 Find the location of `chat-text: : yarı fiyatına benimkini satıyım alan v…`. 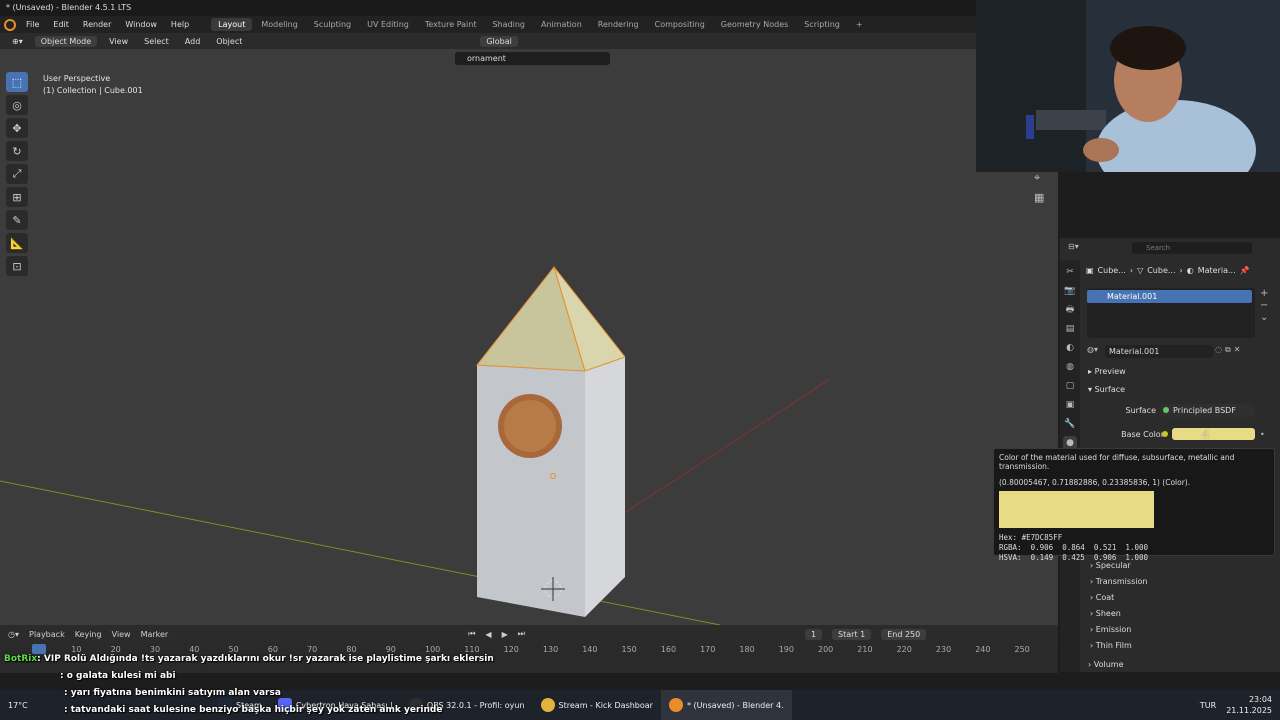

chat-text: : yarı fiyatına benimkini satıyım alan v… is located at coordinates (172, 693).